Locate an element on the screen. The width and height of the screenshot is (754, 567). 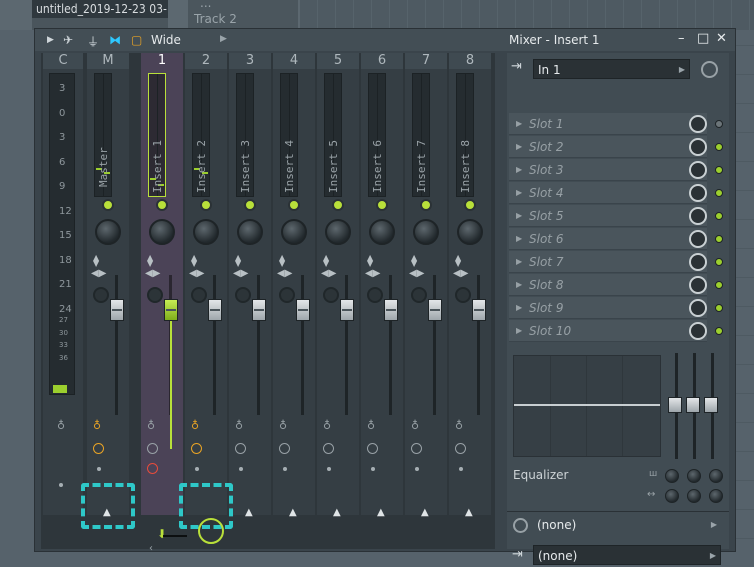
strip-insert-3: Insert 3 ▲ ▼ ◀▶ ♁ ▲ is located at coordinates (250, 293).